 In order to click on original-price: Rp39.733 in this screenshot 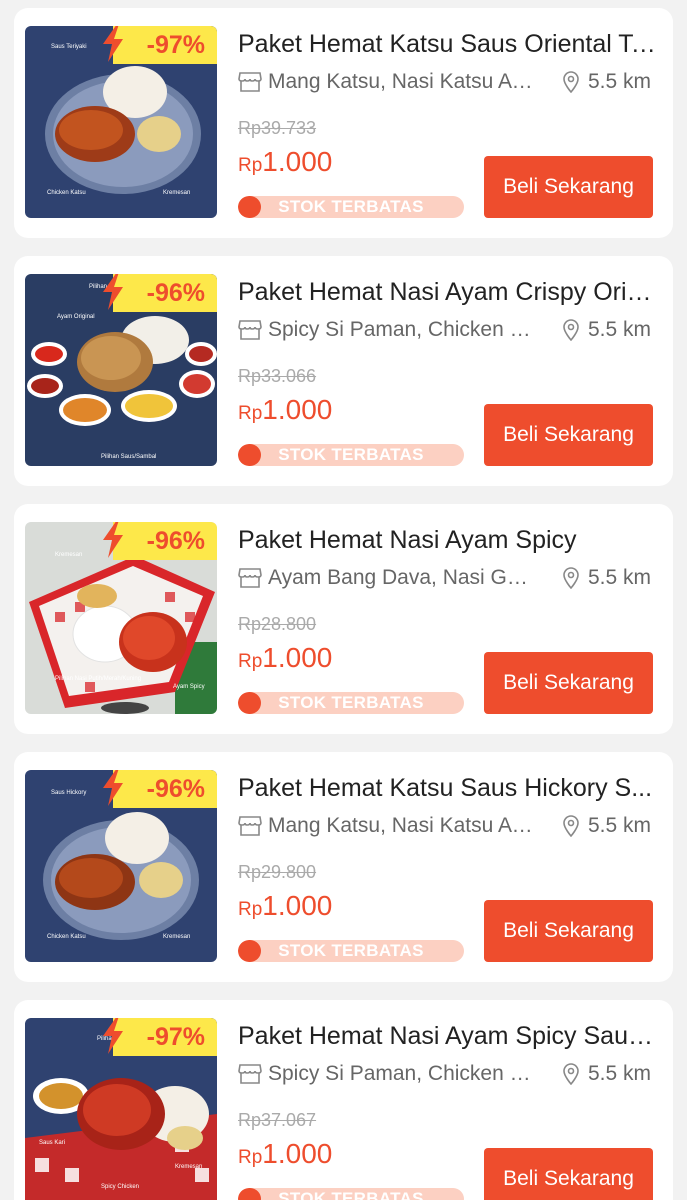, I will do `click(277, 128)`.